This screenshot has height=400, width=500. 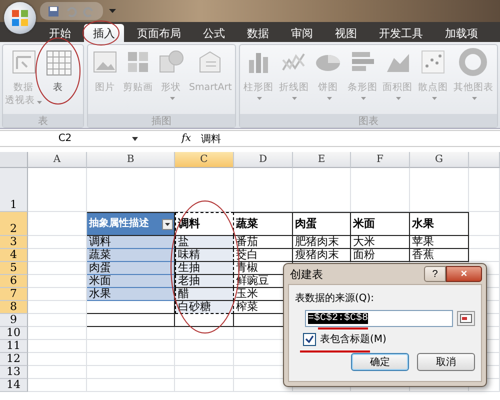 I want to click on column-header: G, so click(x=439, y=160).